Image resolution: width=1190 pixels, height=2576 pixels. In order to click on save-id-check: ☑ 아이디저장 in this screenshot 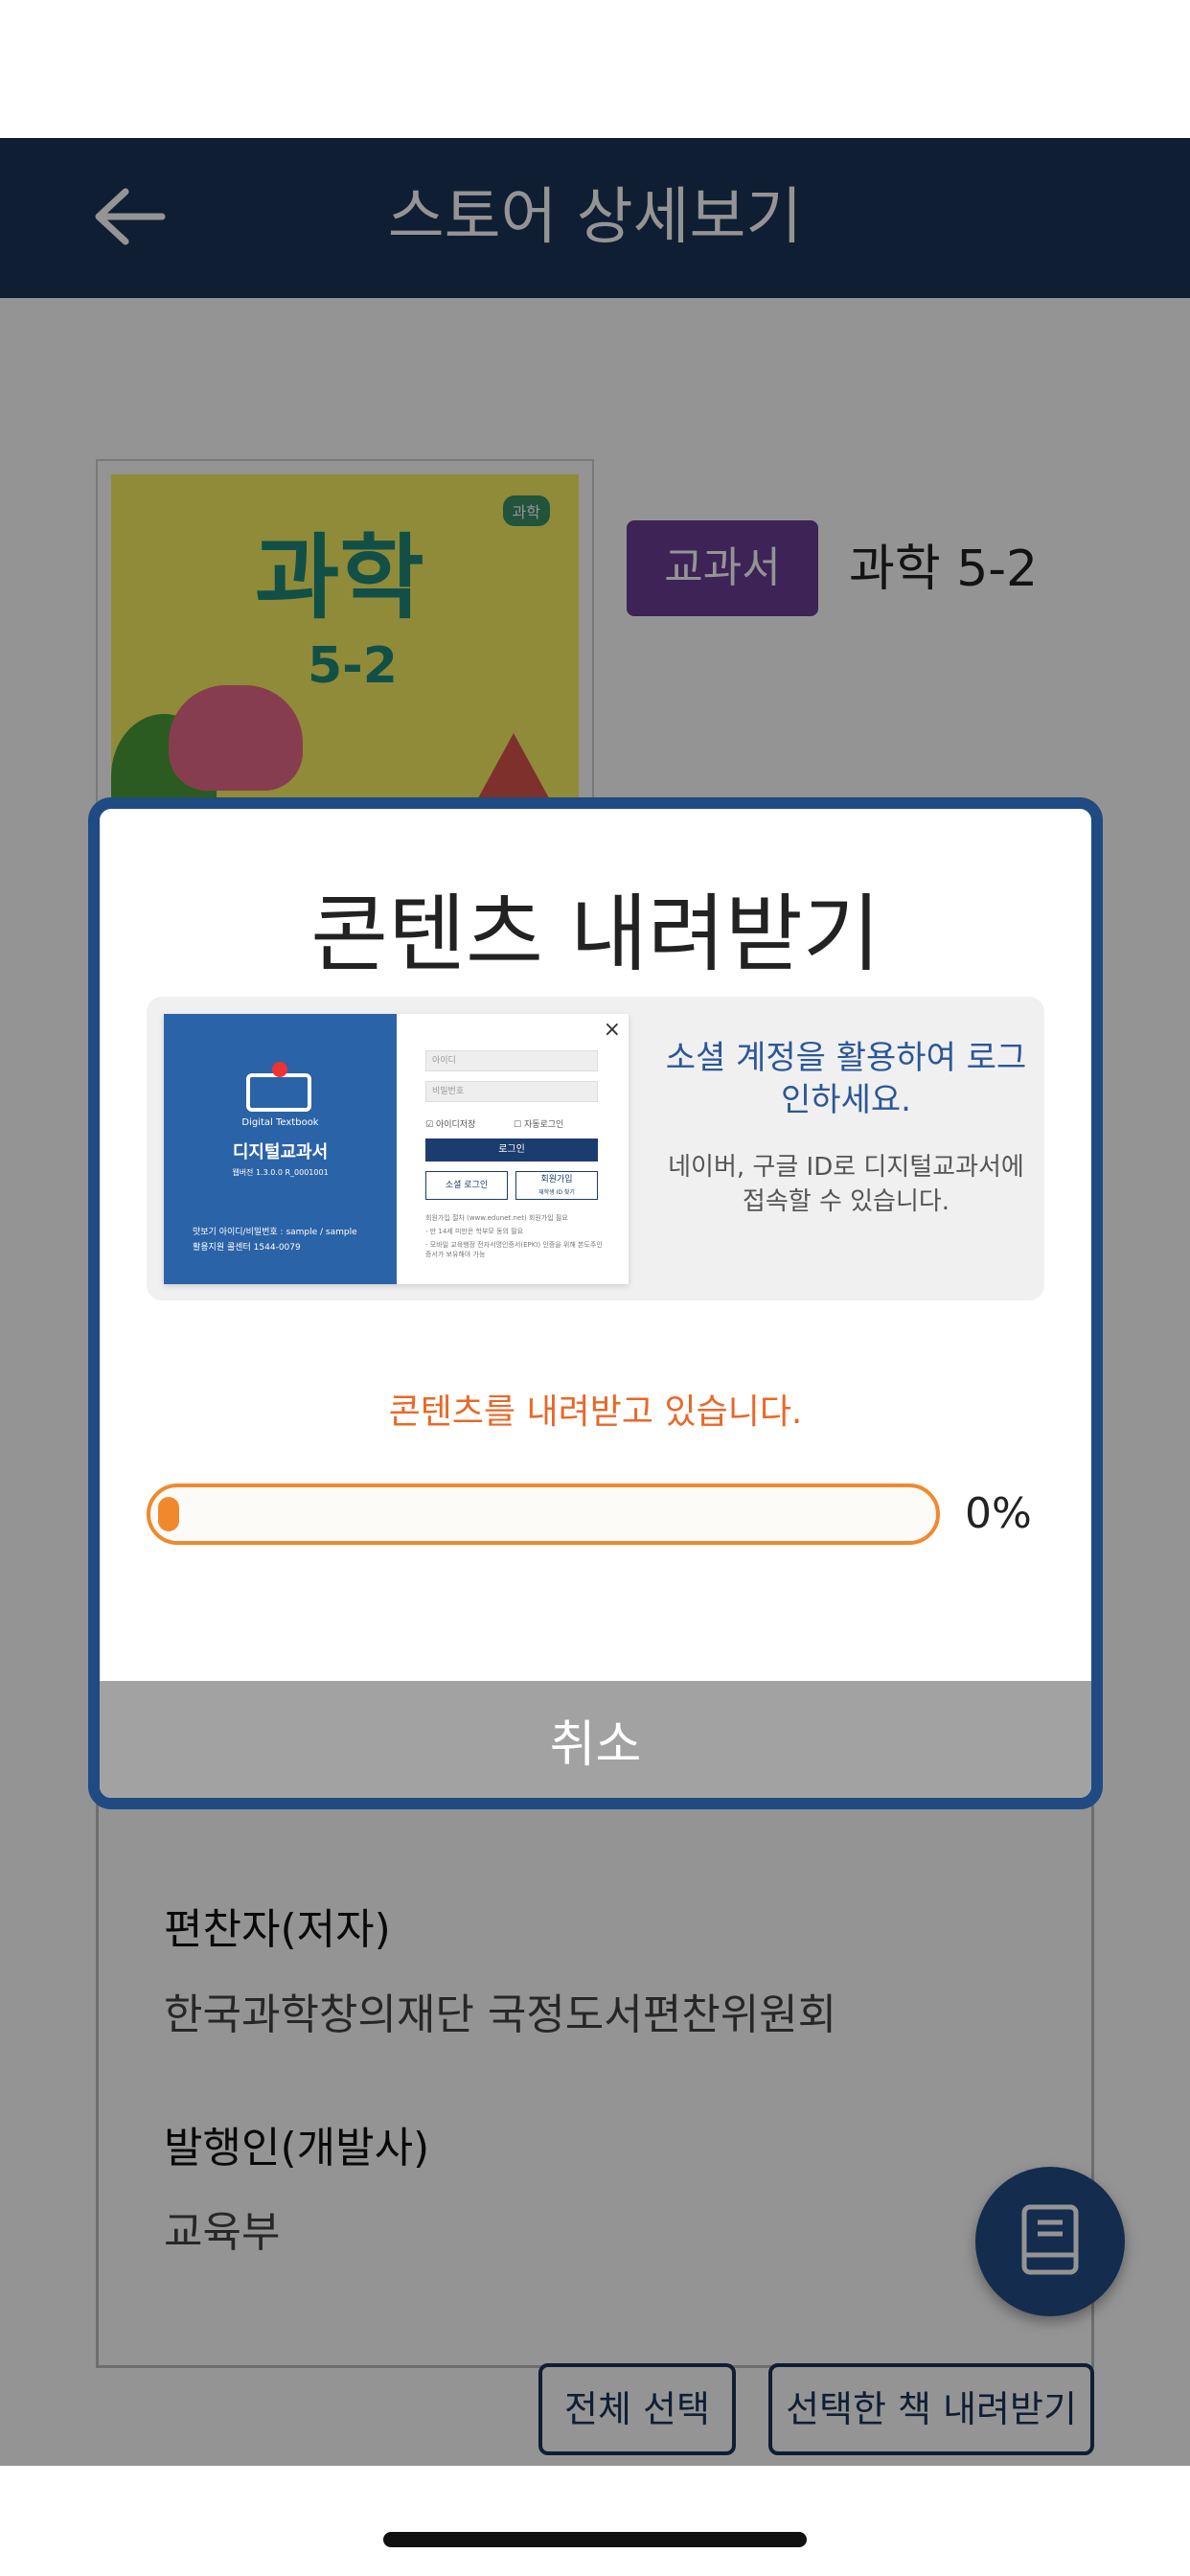, I will do `click(451, 1125)`.